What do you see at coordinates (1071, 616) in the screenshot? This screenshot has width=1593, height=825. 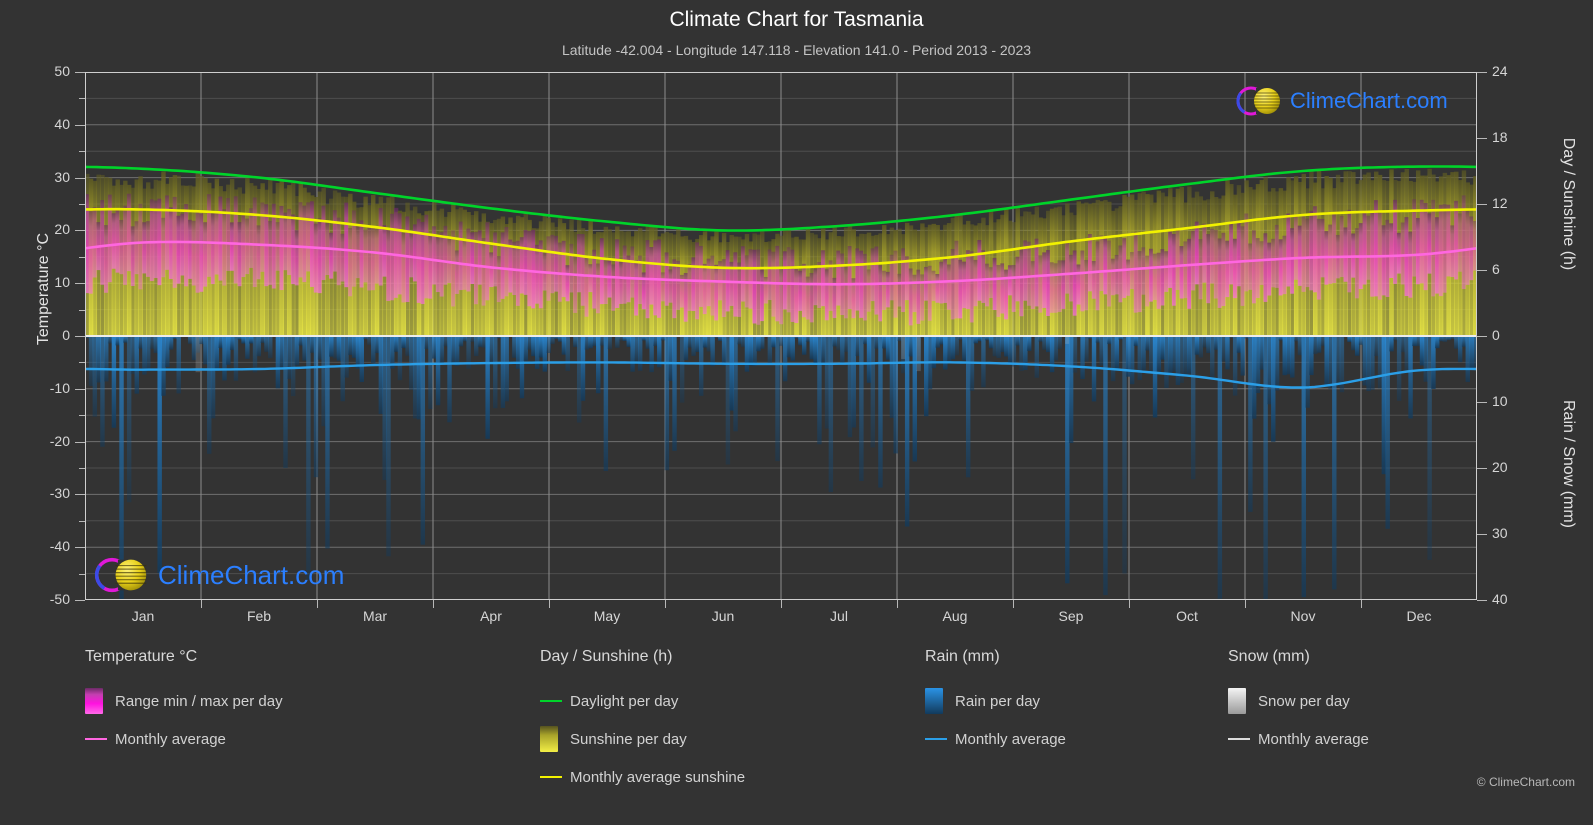 I see `x-axis-tick-Sep: Sep` at bounding box center [1071, 616].